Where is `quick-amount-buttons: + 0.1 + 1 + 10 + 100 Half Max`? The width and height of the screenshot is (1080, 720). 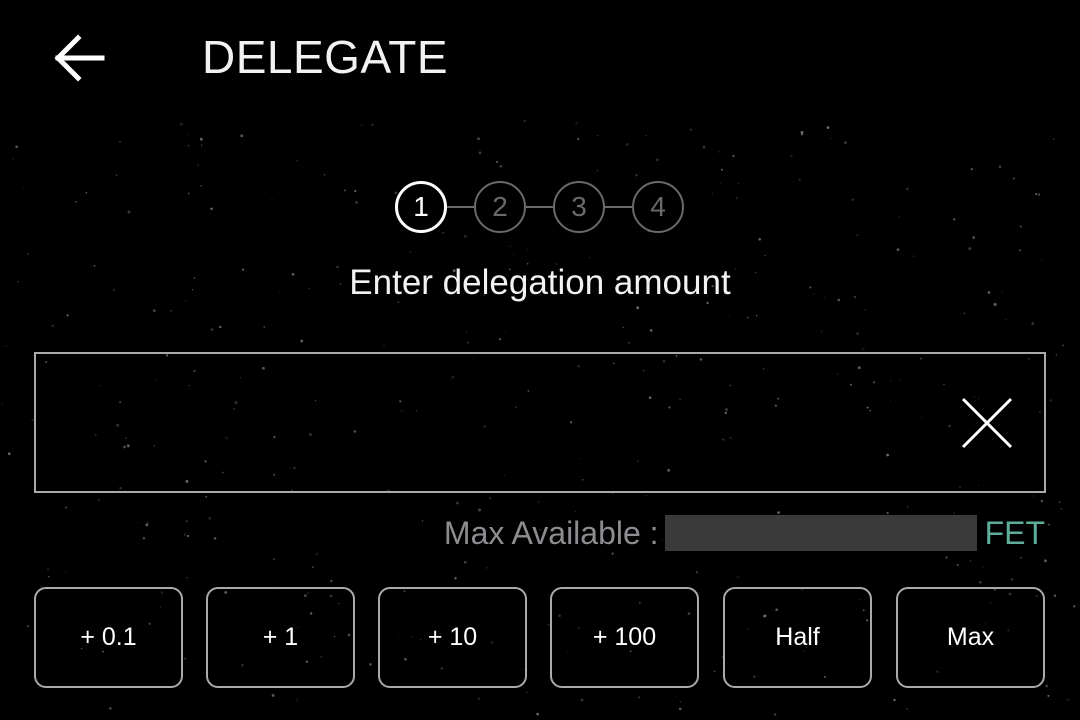 quick-amount-buttons: + 0.1 + 1 + 10 + 100 Half Max is located at coordinates (540, 637).